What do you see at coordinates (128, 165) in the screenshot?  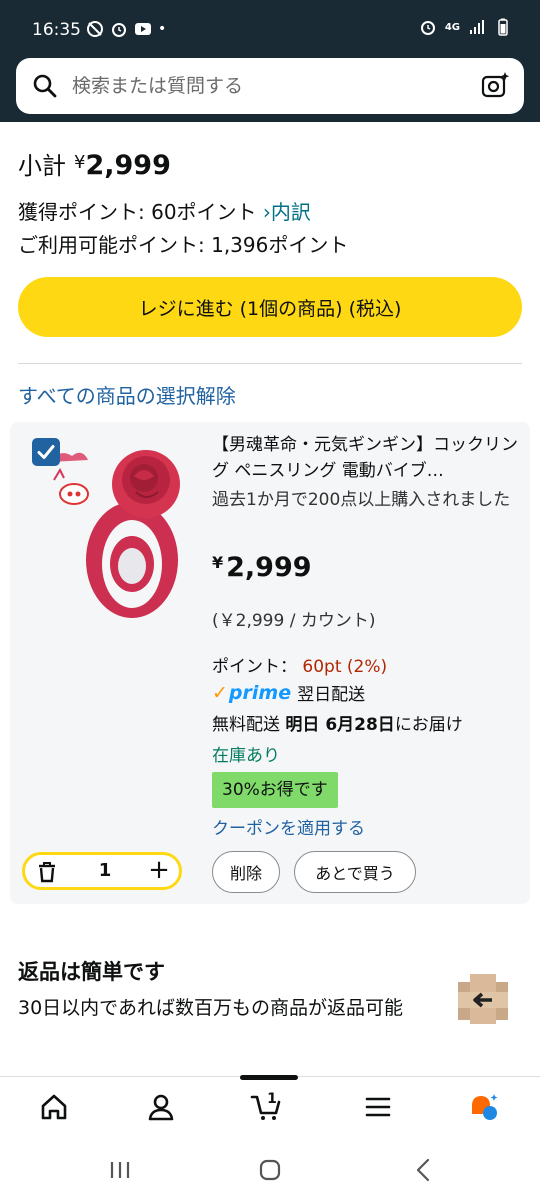 I see `subtotal-amount: 2,999` at bounding box center [128, 165].